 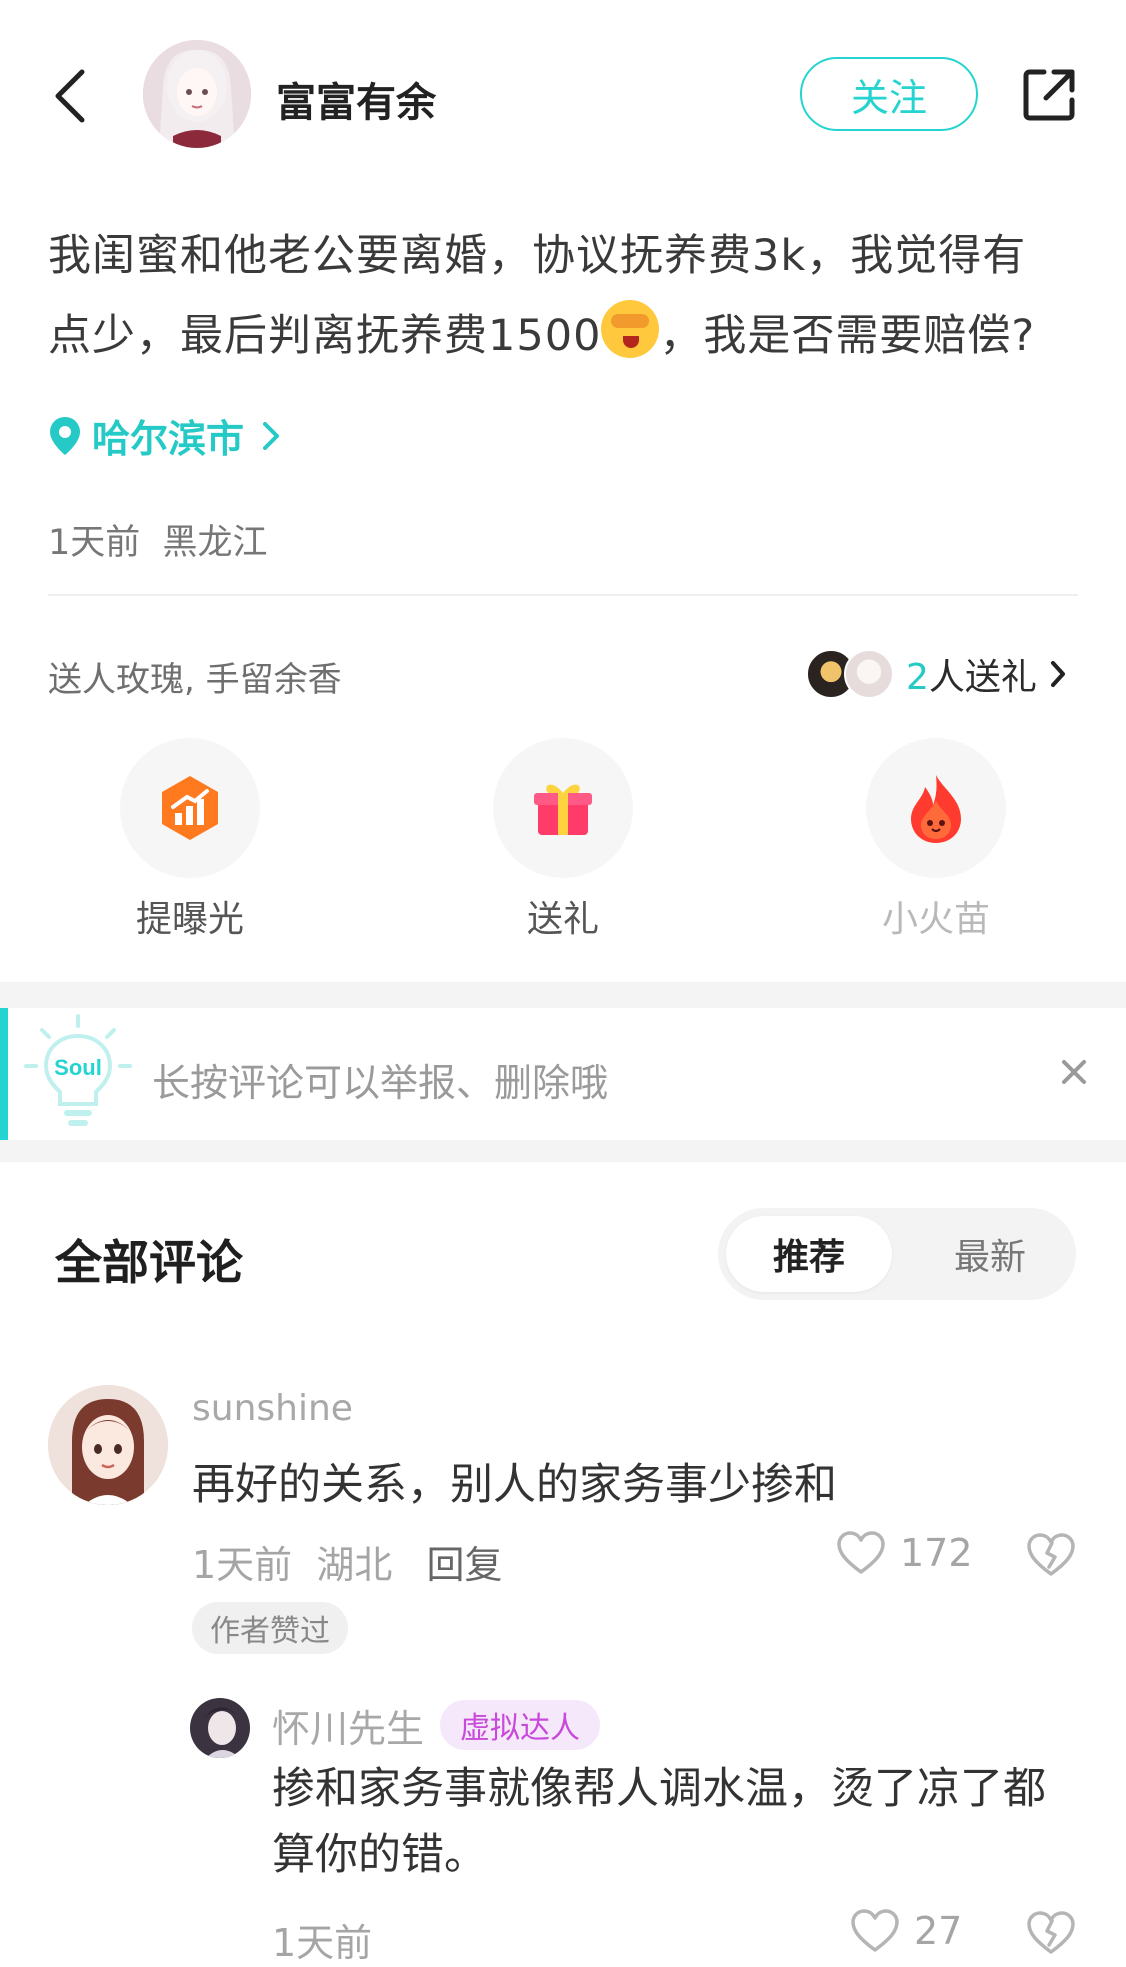 I want to click on post-time: 1天前, so click(x=94, y=543).